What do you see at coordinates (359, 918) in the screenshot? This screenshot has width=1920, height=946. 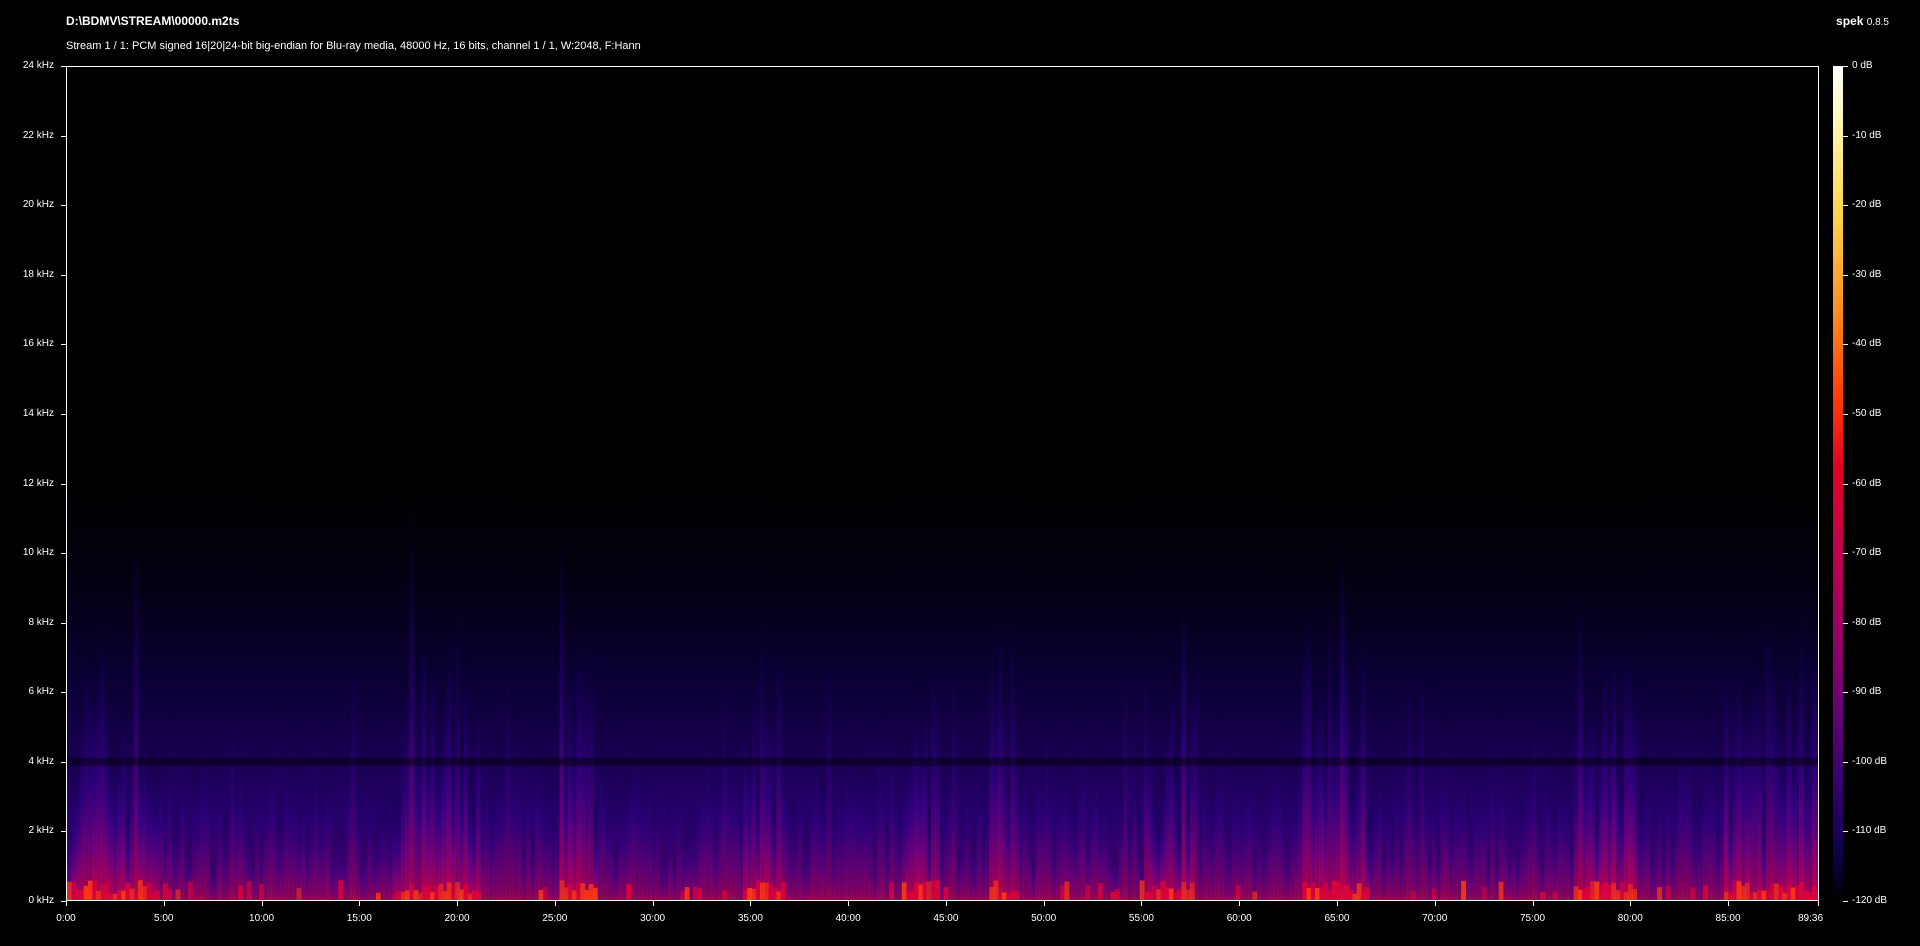 I see `x-tick-label: 15:00` at bounding box center [359, 918].